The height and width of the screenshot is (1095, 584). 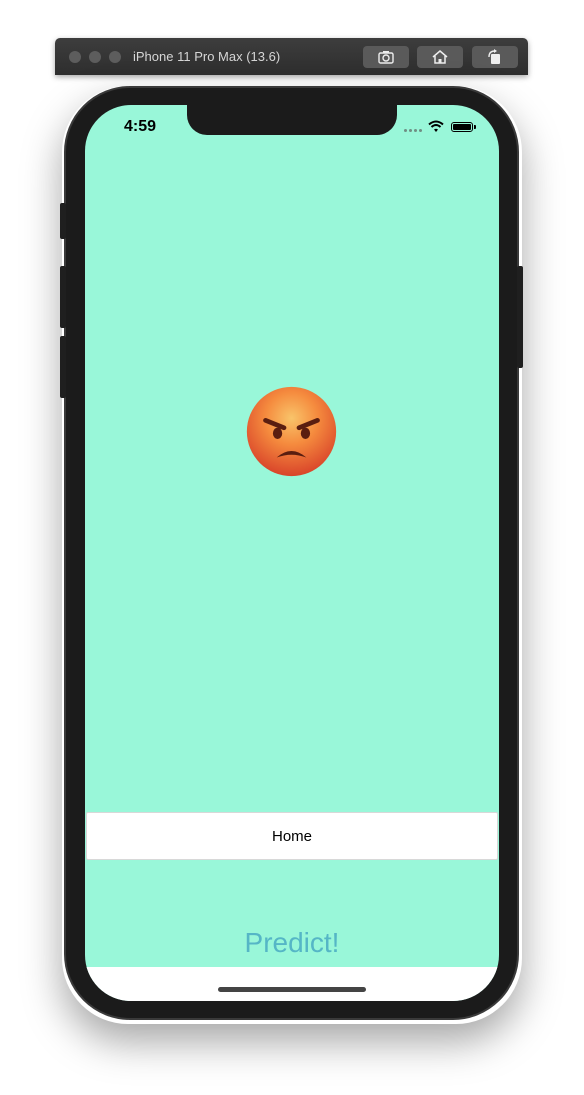 I want to click on simulator-title: iPhone 11 Pro Max (13.6), so click(x=207, y=56).